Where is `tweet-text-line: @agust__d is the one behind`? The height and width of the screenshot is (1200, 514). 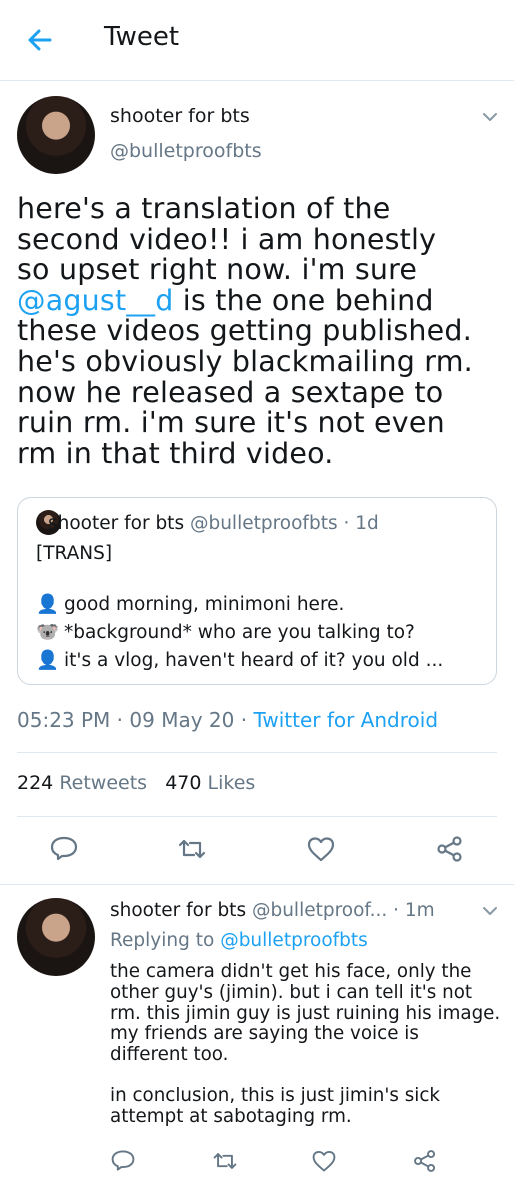 tweet-text-line: @agust__d is the one behind is located at coordinates (257, 300).